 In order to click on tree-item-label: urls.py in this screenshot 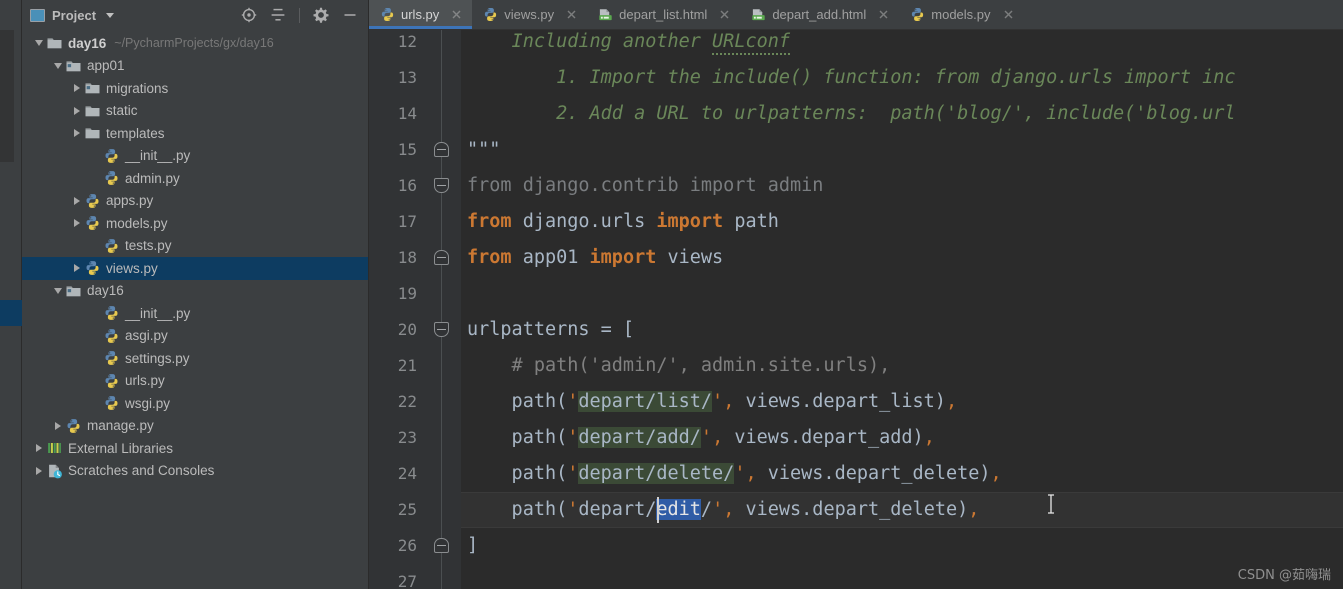, I will do `click(145, 380)`.